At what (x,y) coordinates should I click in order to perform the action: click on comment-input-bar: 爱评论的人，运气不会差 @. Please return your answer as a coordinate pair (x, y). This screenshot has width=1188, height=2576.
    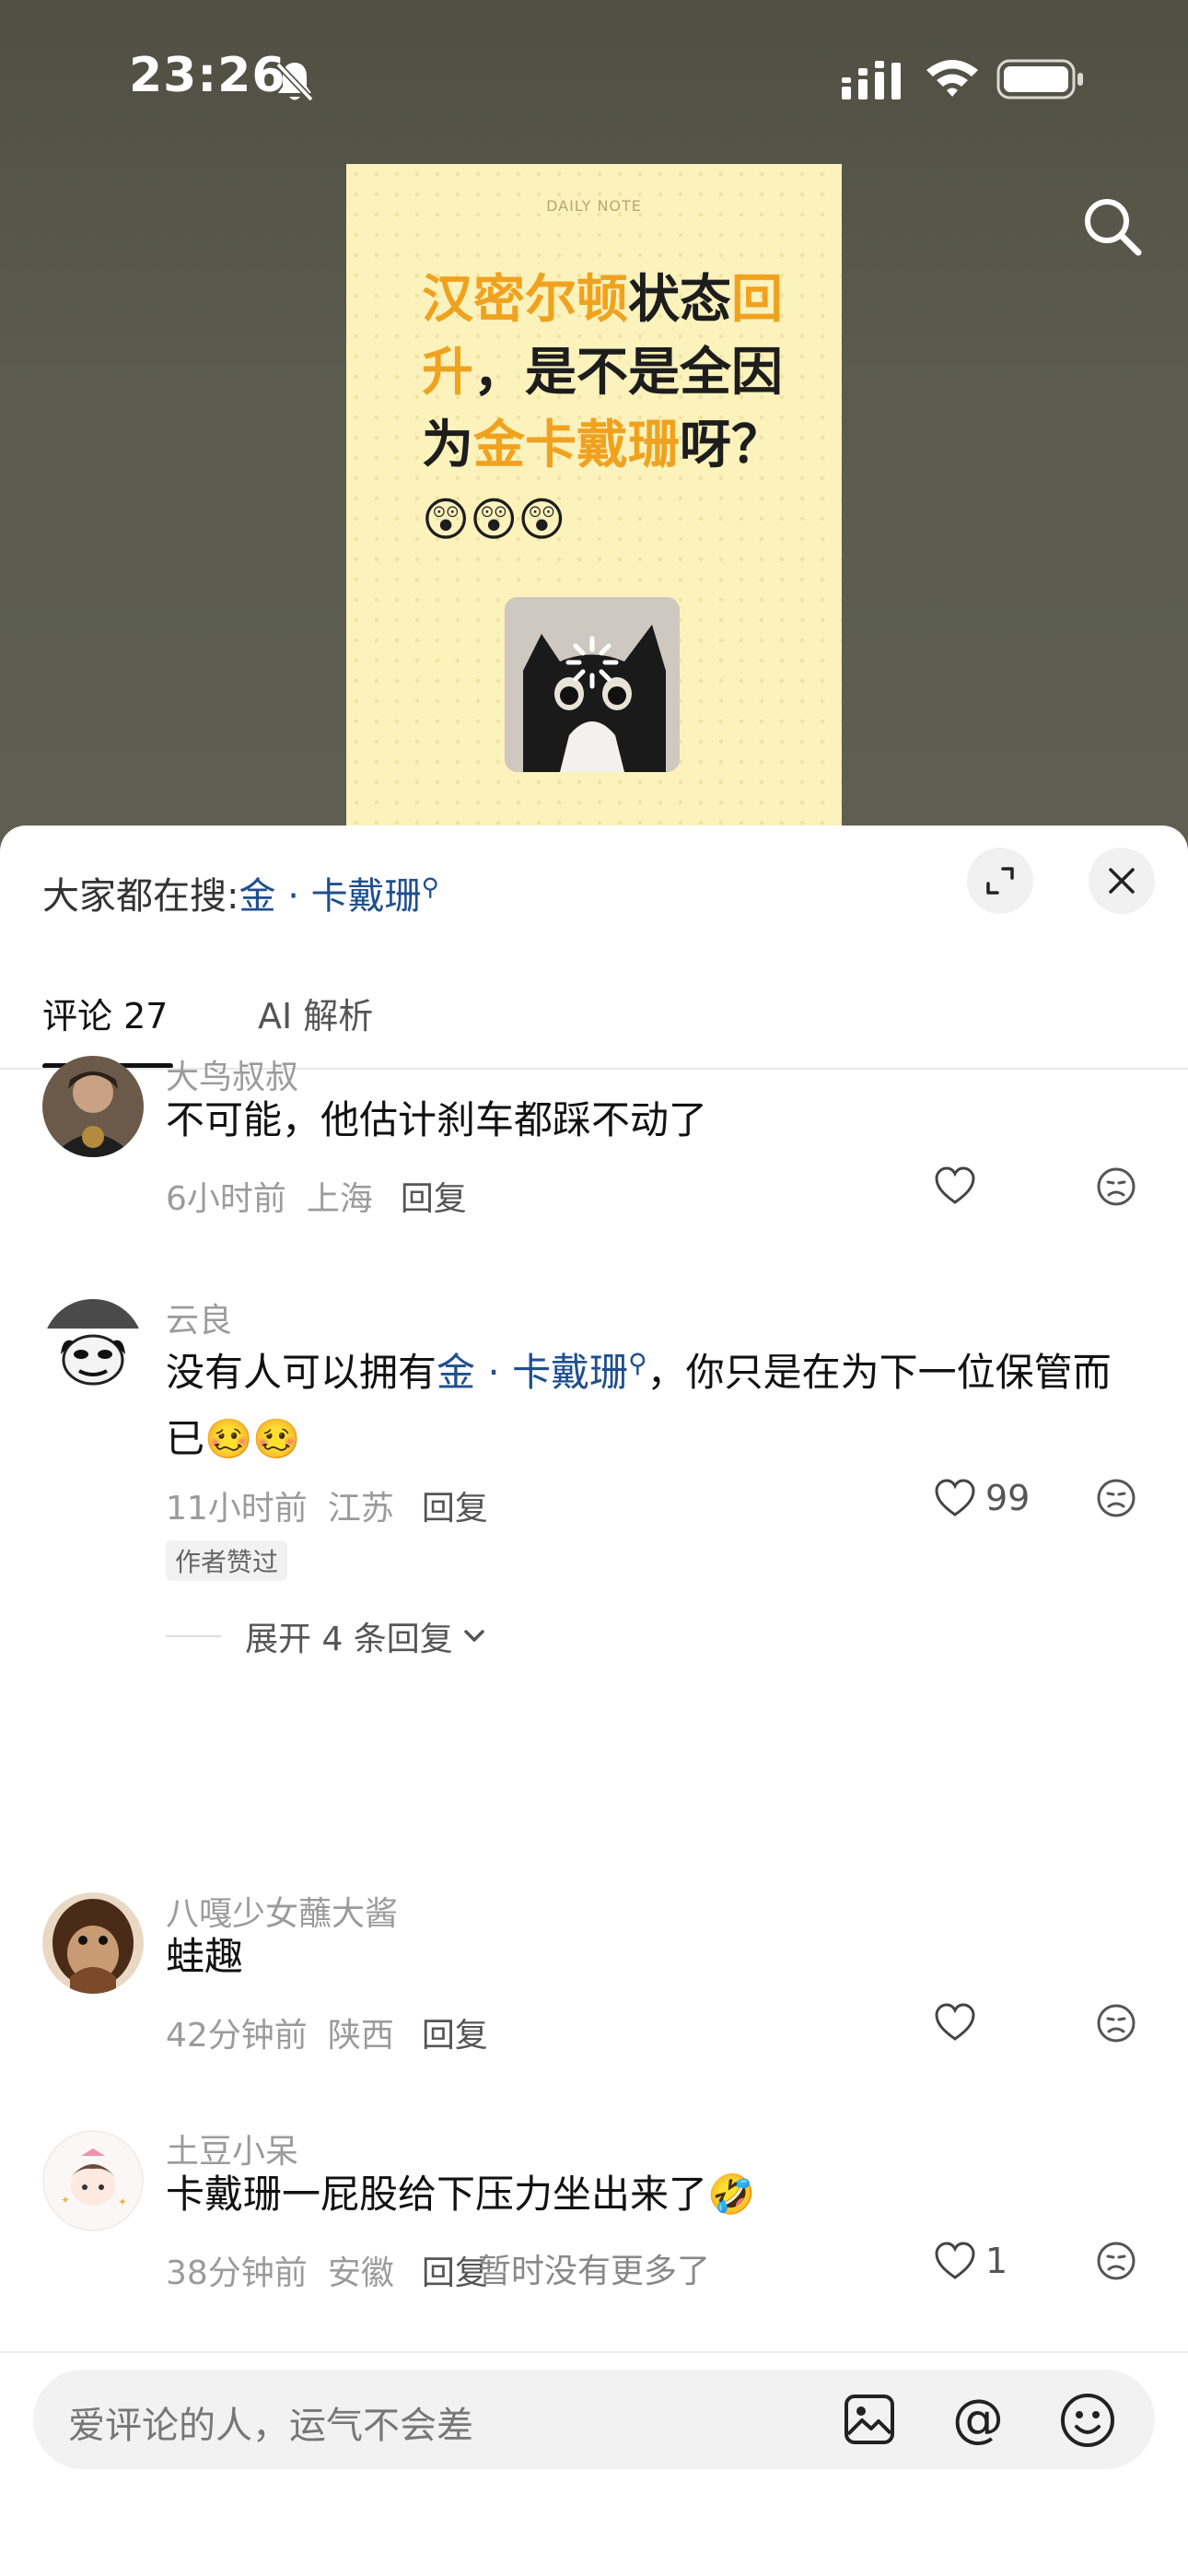
    Looking at the image, I should click on (594, 2419).